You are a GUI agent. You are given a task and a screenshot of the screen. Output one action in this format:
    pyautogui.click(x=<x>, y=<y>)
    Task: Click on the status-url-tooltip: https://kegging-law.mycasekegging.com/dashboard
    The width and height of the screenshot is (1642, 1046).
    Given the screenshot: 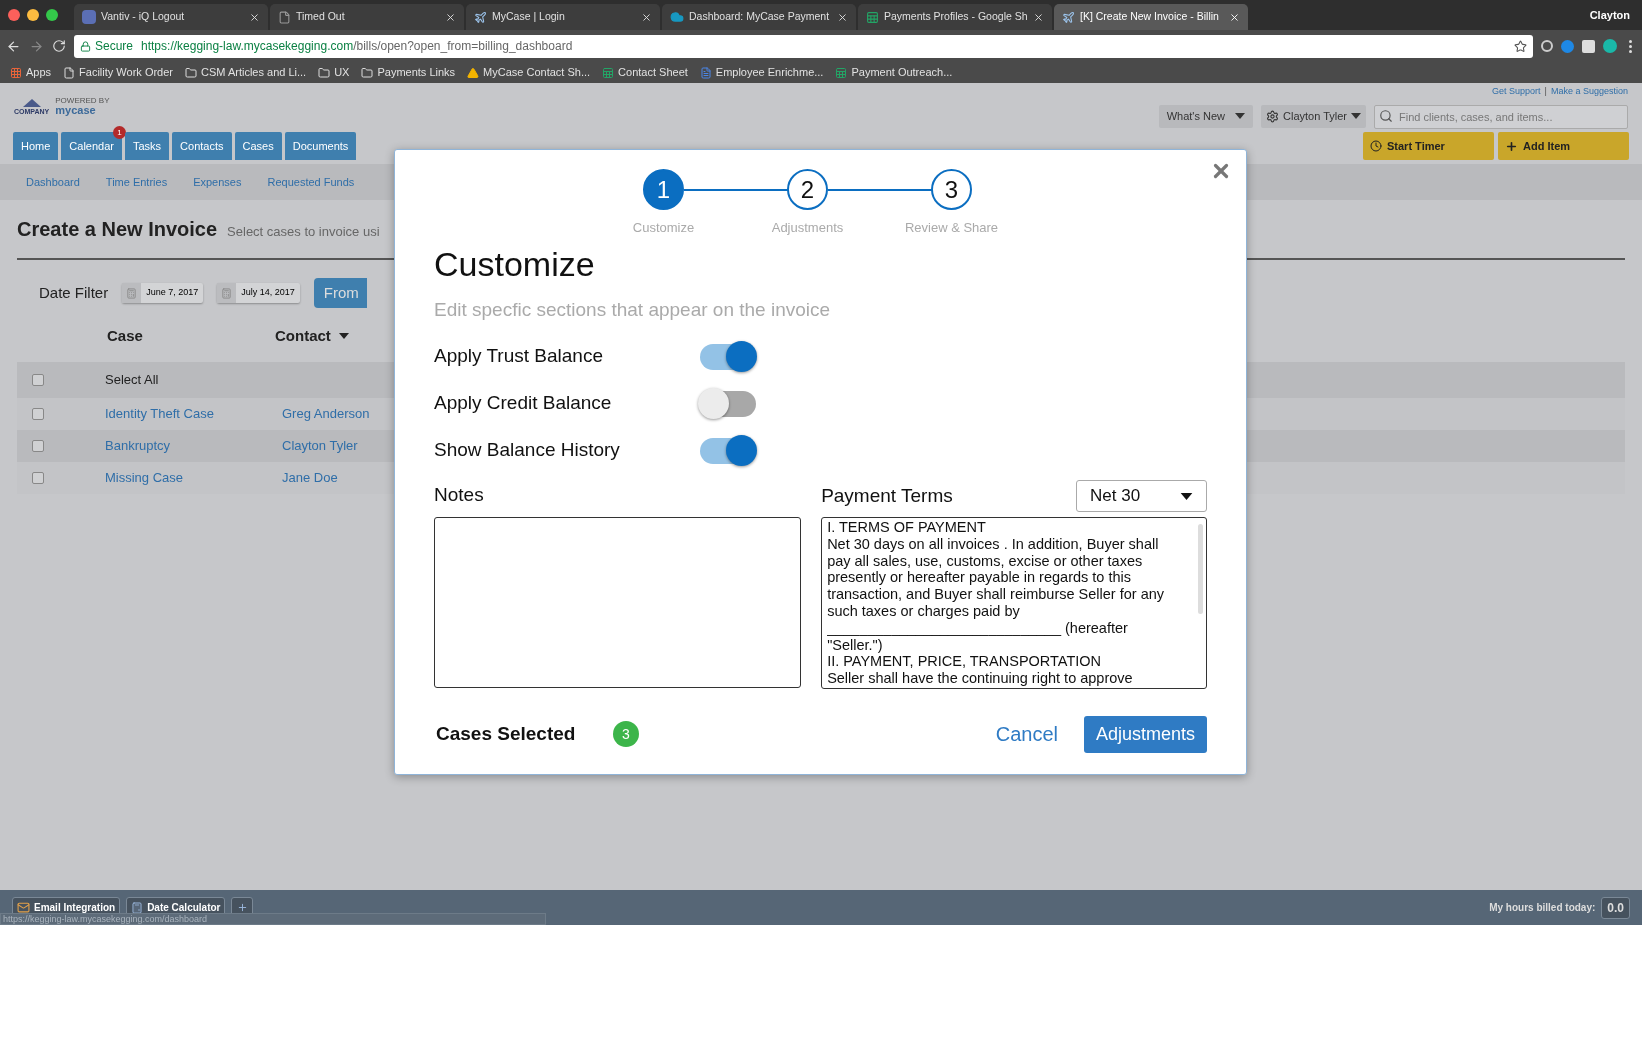 What is the action you would take?
    pyautogui.click(x=273, y=919)
    